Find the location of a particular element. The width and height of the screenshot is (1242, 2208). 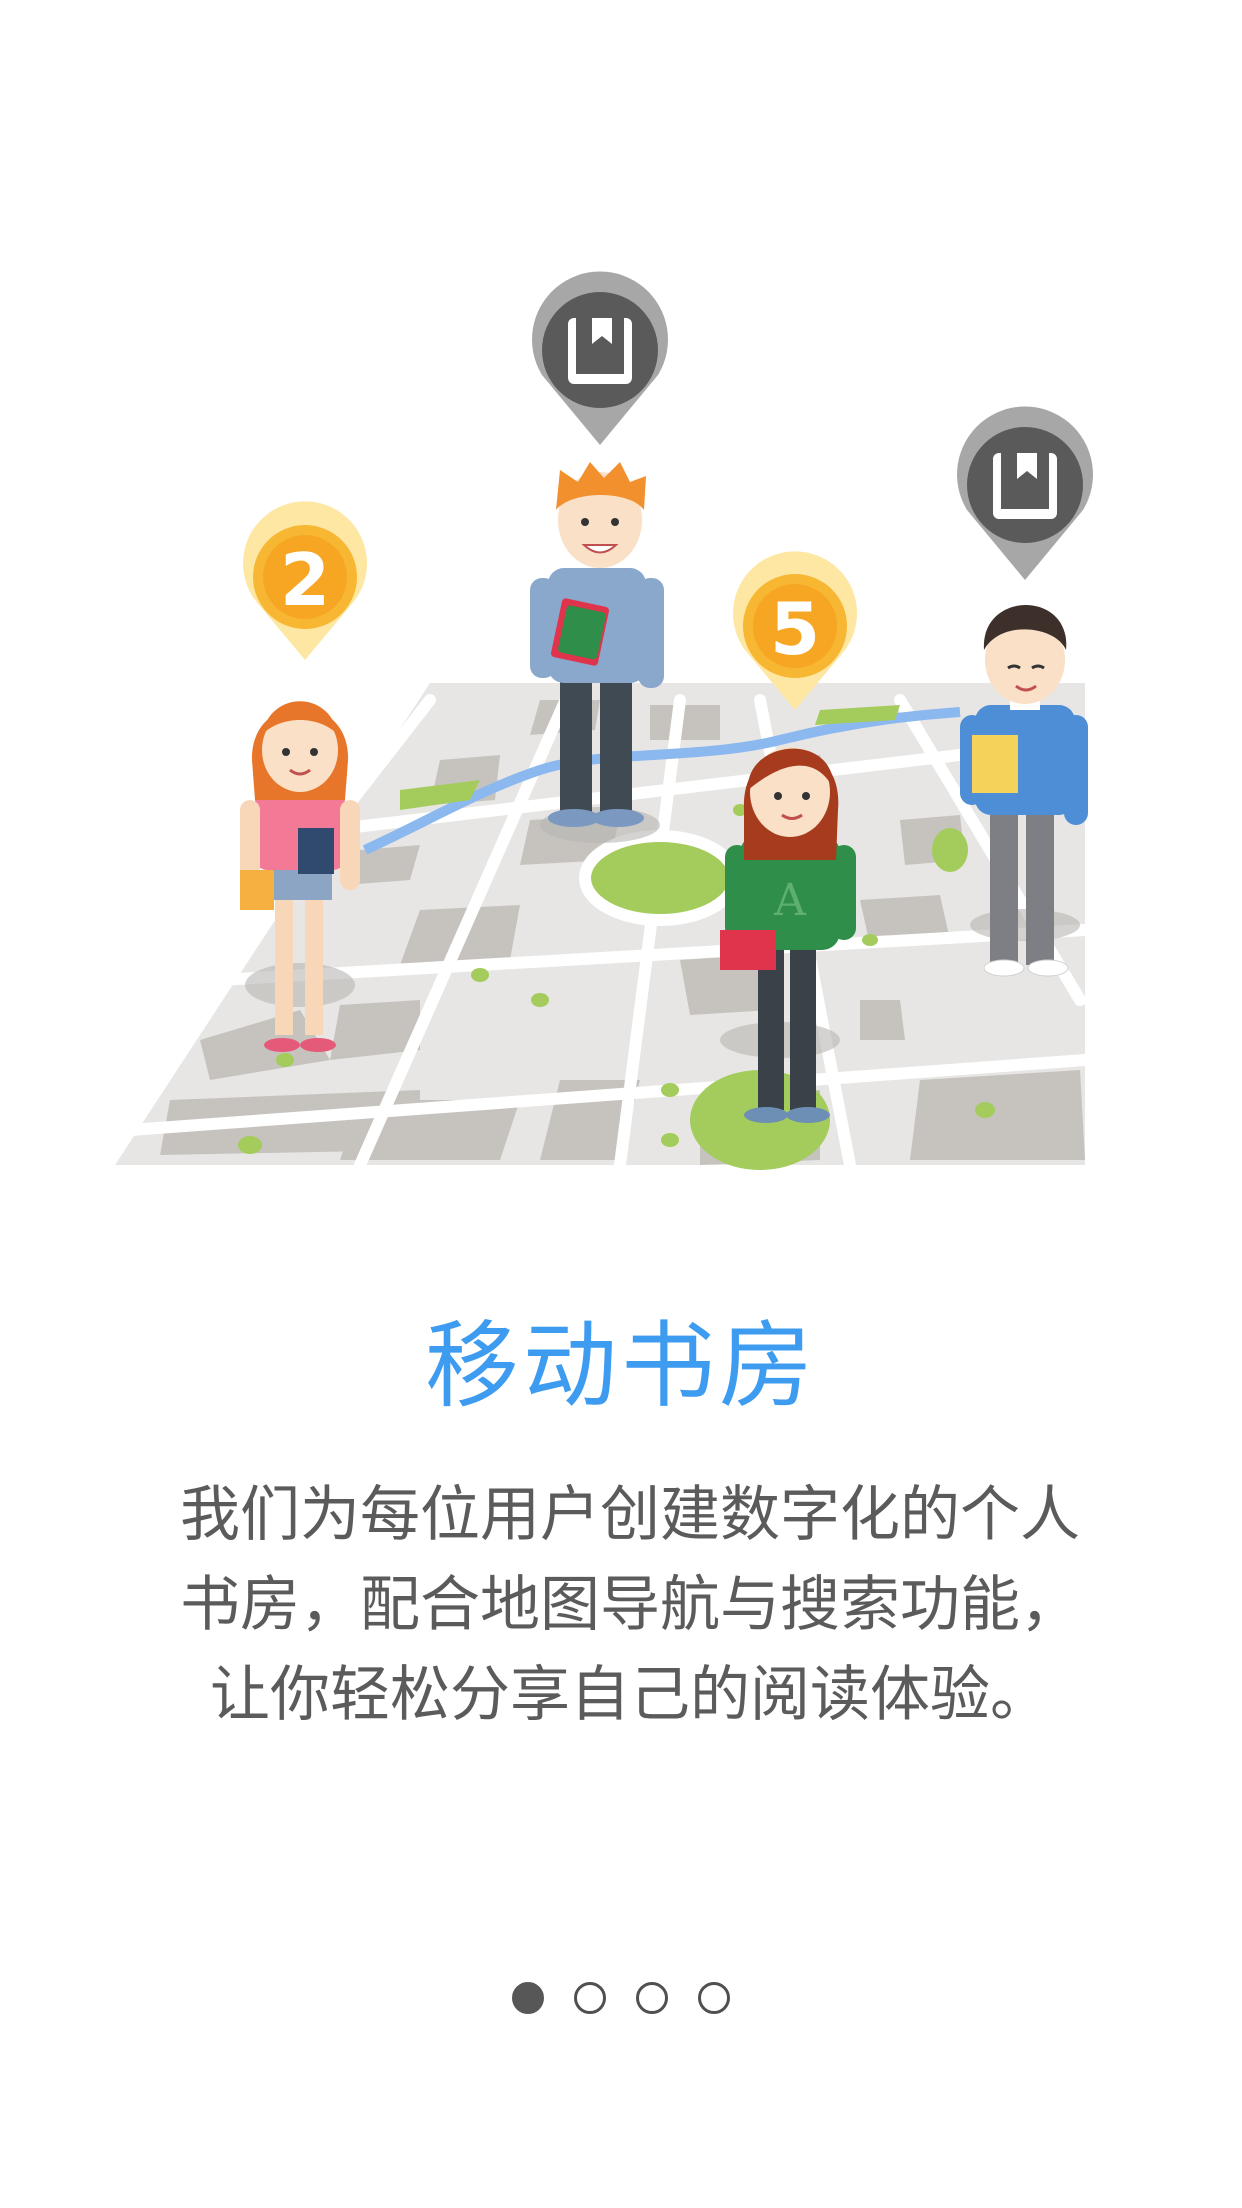

description-line: 我们为每位用户创建数字化的个人 is located at coordinates (630, 1515).